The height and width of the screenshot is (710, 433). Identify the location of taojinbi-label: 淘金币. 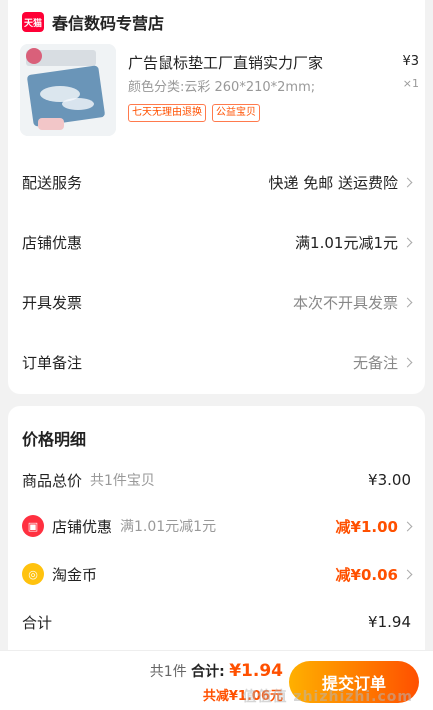
(75, 574).